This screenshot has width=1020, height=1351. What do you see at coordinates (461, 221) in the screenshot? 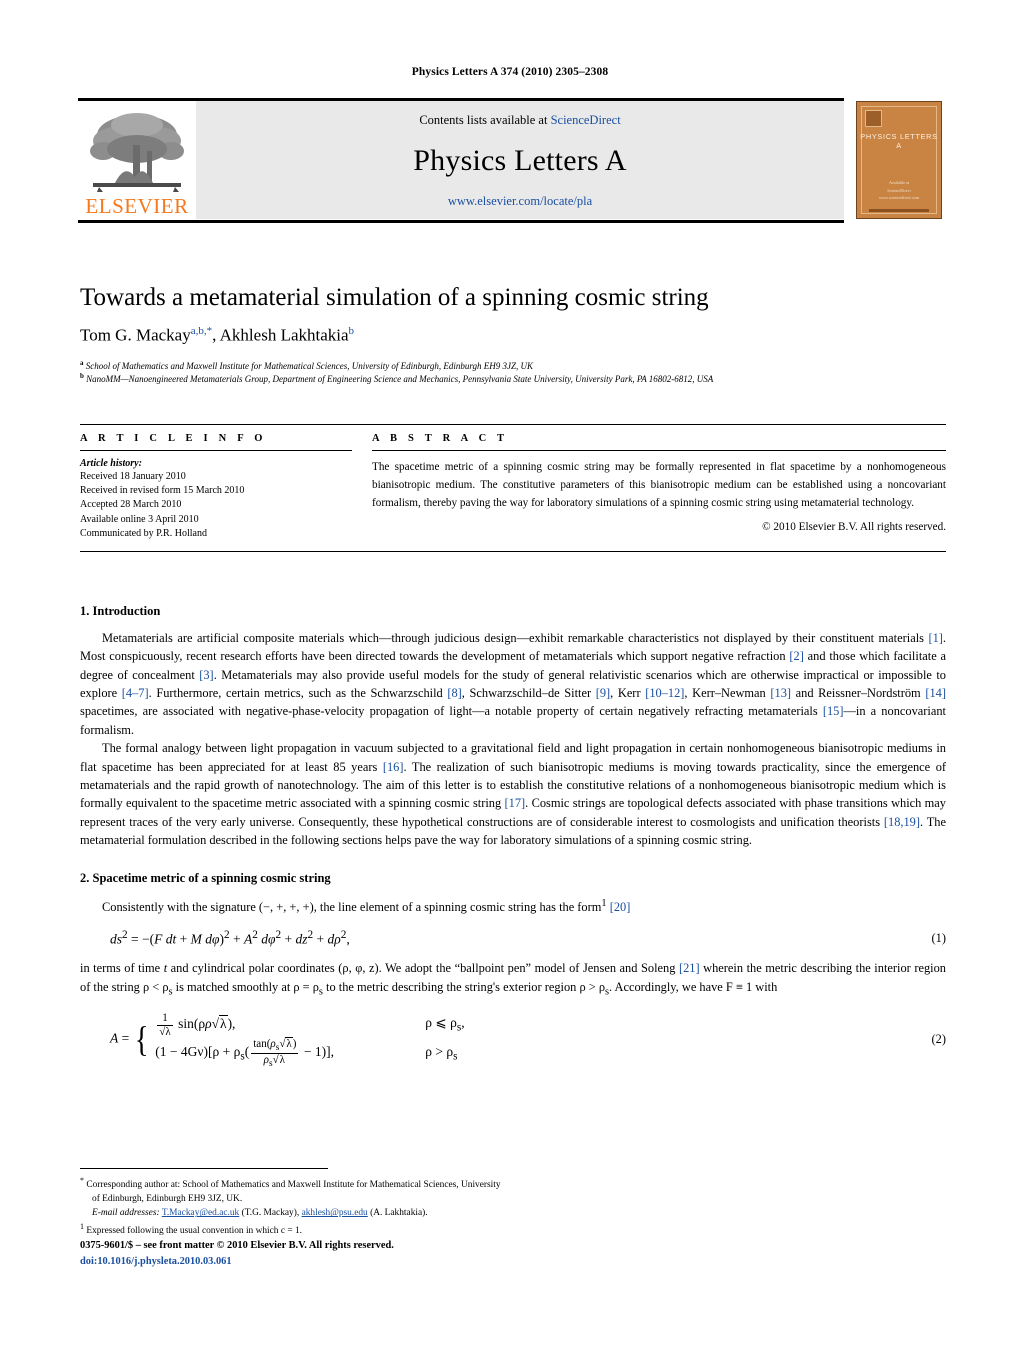
I see `masthead-bottom-rule` at bounding box center [461, 221].